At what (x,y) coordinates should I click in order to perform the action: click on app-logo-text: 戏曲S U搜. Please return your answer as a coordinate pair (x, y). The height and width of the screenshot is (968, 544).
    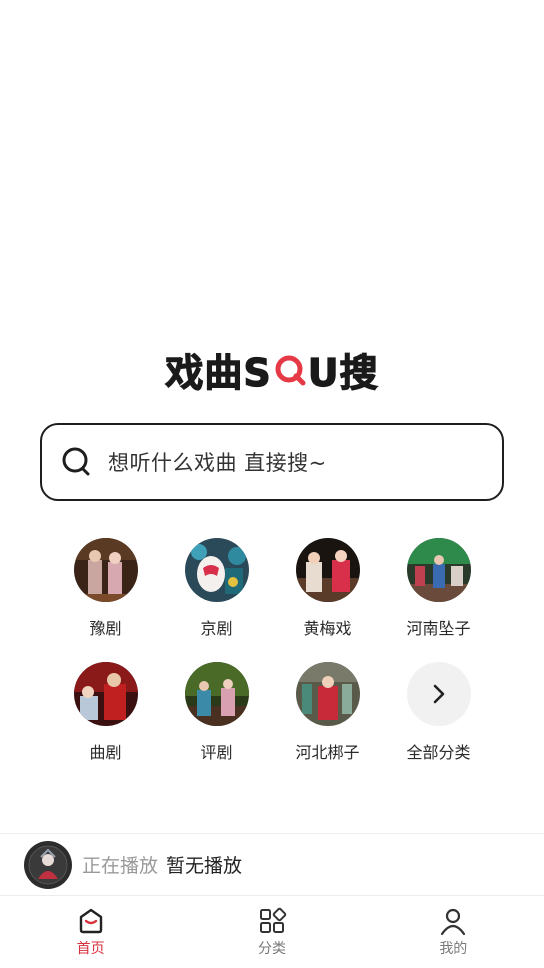
    Looking at the image, I should click on (271, 369).